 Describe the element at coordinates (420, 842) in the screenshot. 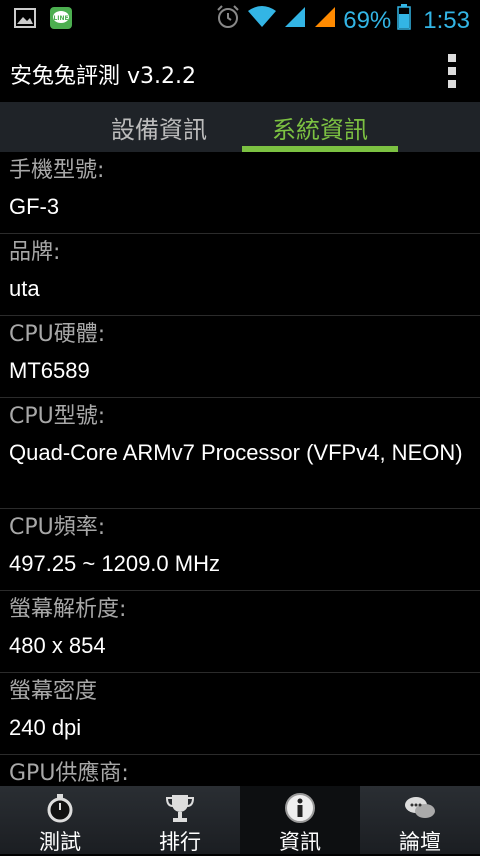

I see `nav-label: 論壇` at that location.